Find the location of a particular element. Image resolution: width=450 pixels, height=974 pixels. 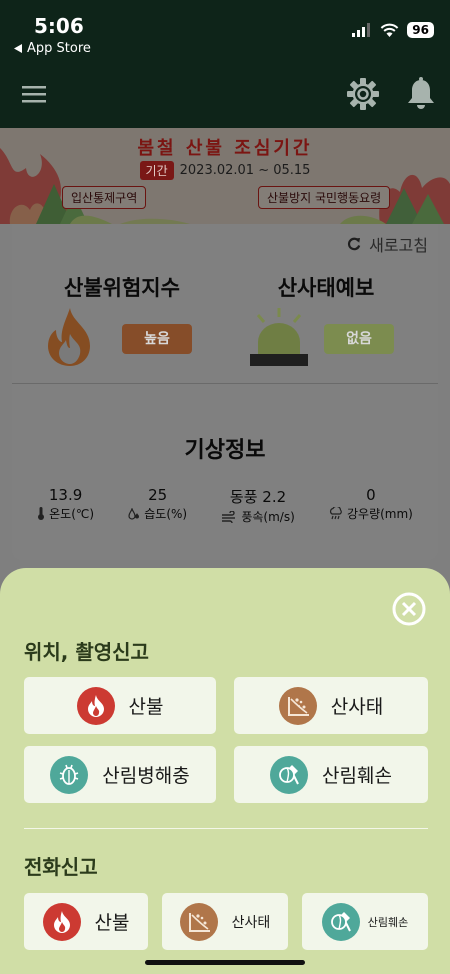

wifi-icon is located at coordinates (389, 30).